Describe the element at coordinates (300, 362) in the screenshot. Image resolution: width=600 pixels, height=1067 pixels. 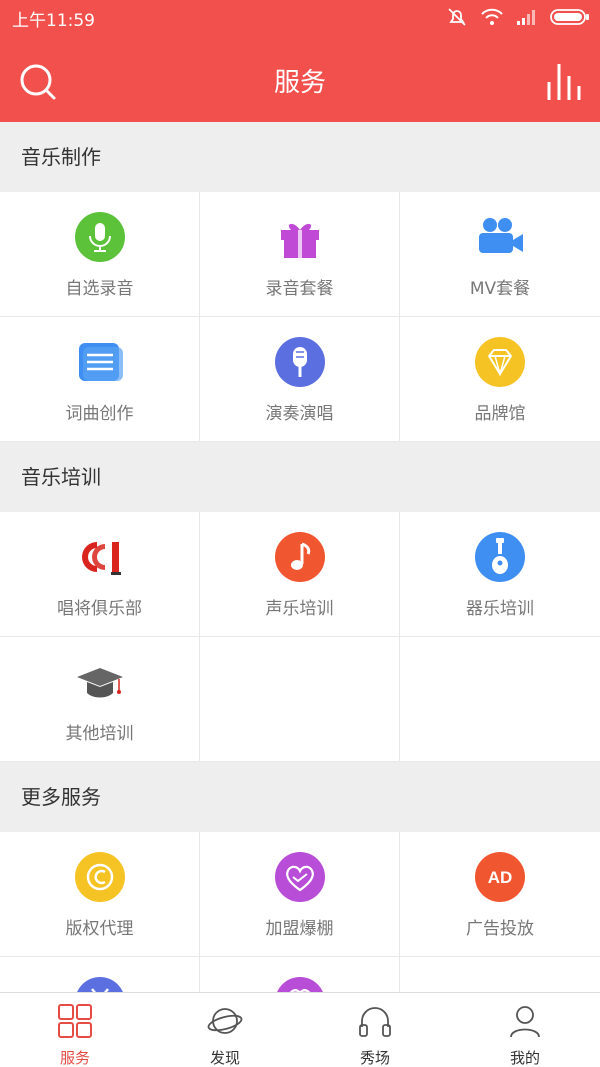
I see `retro-microphone-icon` at that location.